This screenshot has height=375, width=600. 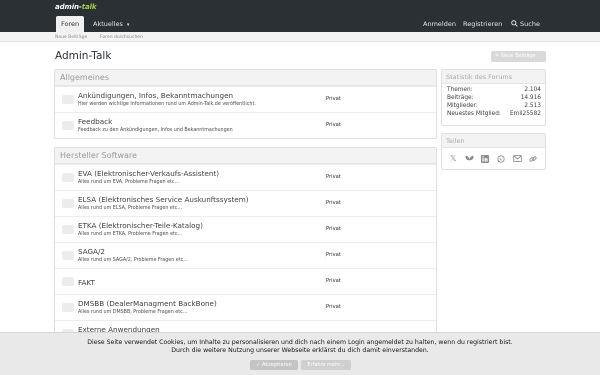 I want to click on accept-cookies-button: ✓ Akzeptieren, so click(x=274, y=365).